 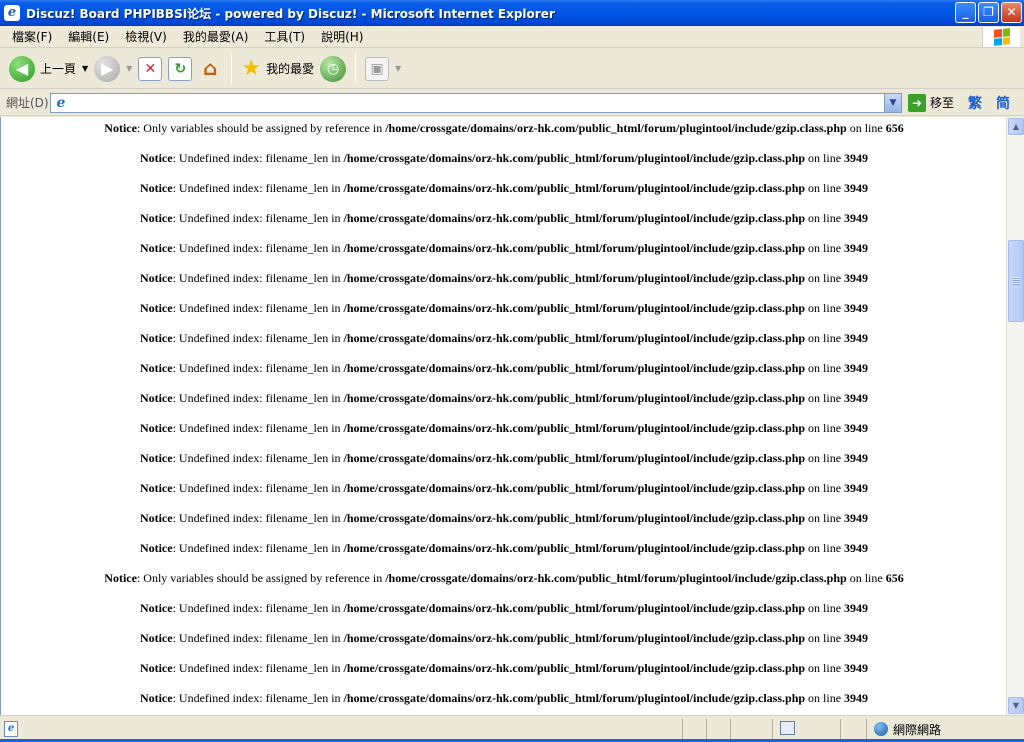 What do you see at coordinates (1015, 416) in the screenshot?
I see `vertical-scrollbar: ▲ ▼` at bounding box center [1015, 416].